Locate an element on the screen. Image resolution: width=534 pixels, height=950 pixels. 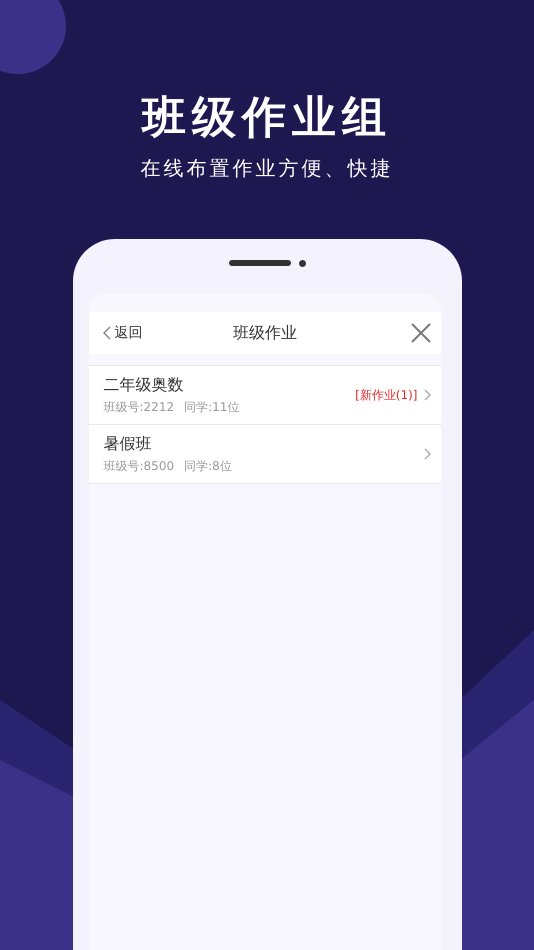
speaker-icon is located at coordinates (259, 263).